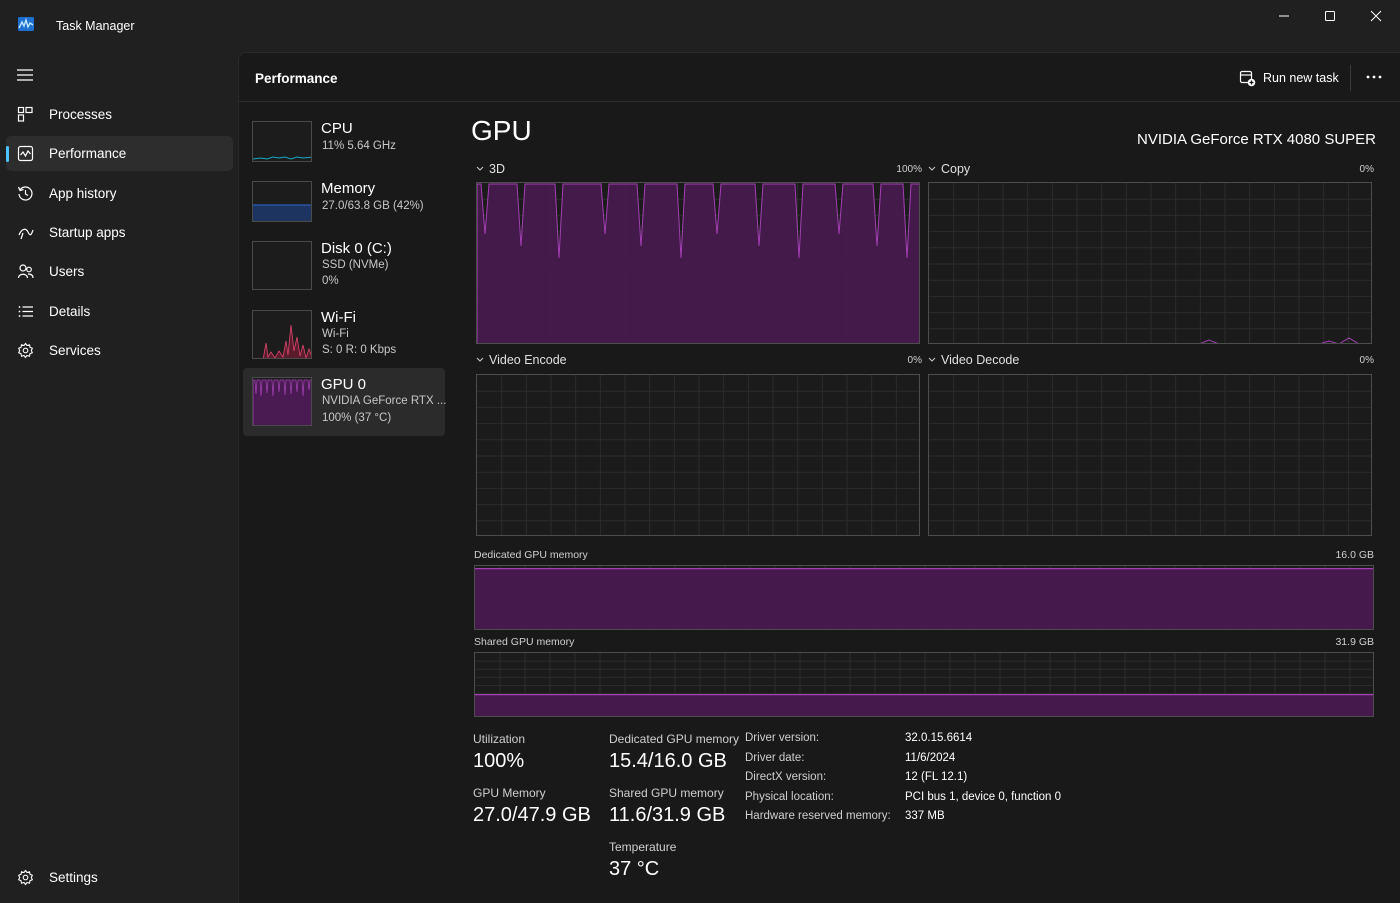  Describe the element at coordinates (338, 317) in the screenshot. I see `device-name: Wi-Fi` at that location.